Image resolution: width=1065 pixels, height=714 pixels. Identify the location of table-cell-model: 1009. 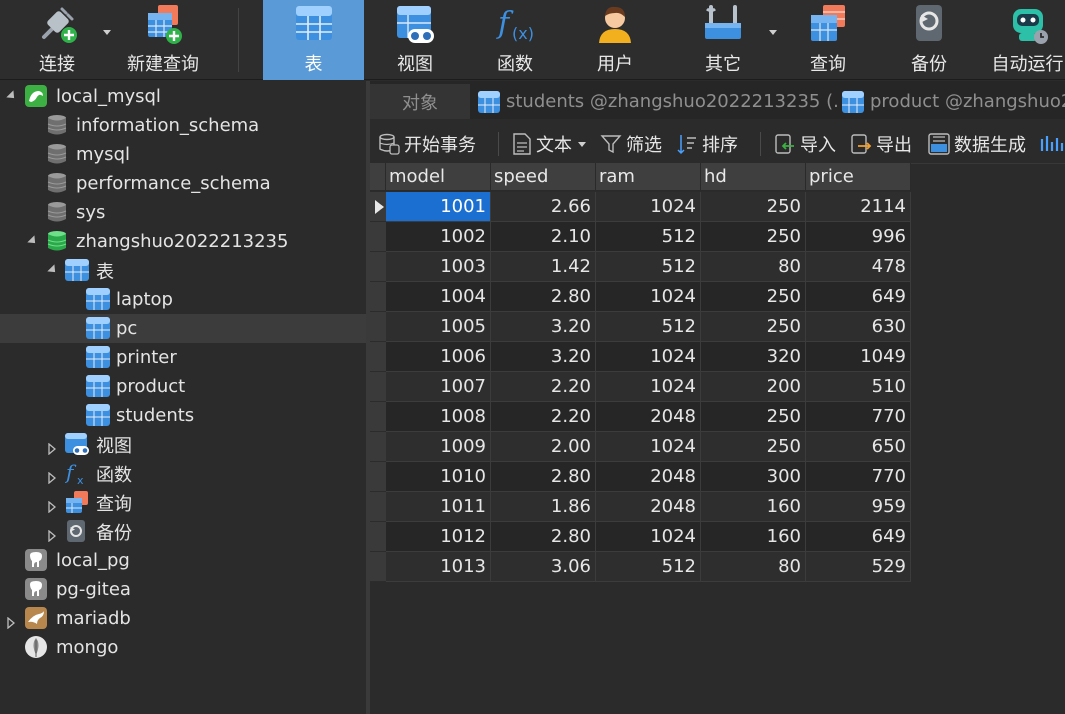
(438, 447).